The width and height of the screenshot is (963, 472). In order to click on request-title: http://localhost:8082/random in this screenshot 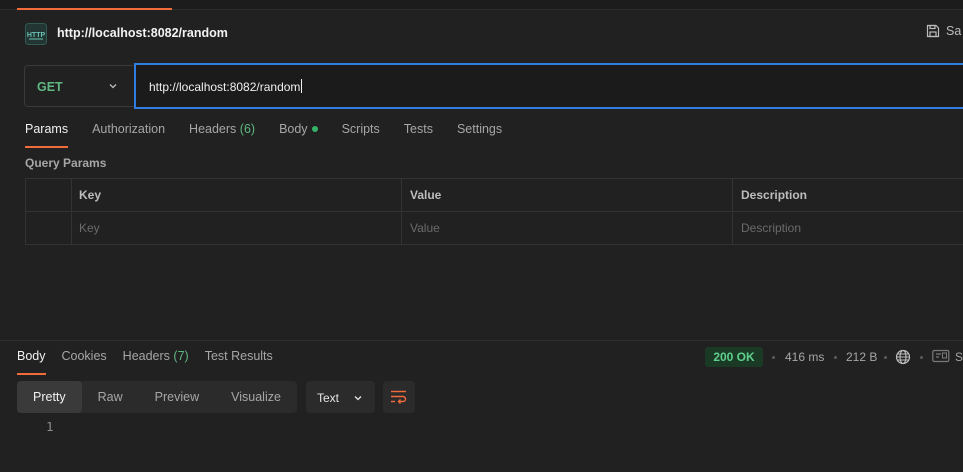, I will do `click(142, 33)`.